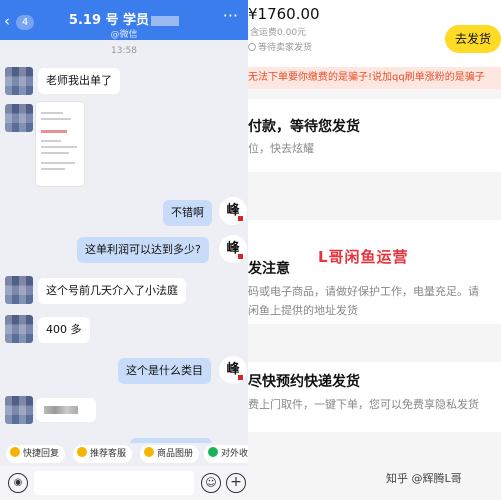  I want to click on service-icon, so click(82, 452).